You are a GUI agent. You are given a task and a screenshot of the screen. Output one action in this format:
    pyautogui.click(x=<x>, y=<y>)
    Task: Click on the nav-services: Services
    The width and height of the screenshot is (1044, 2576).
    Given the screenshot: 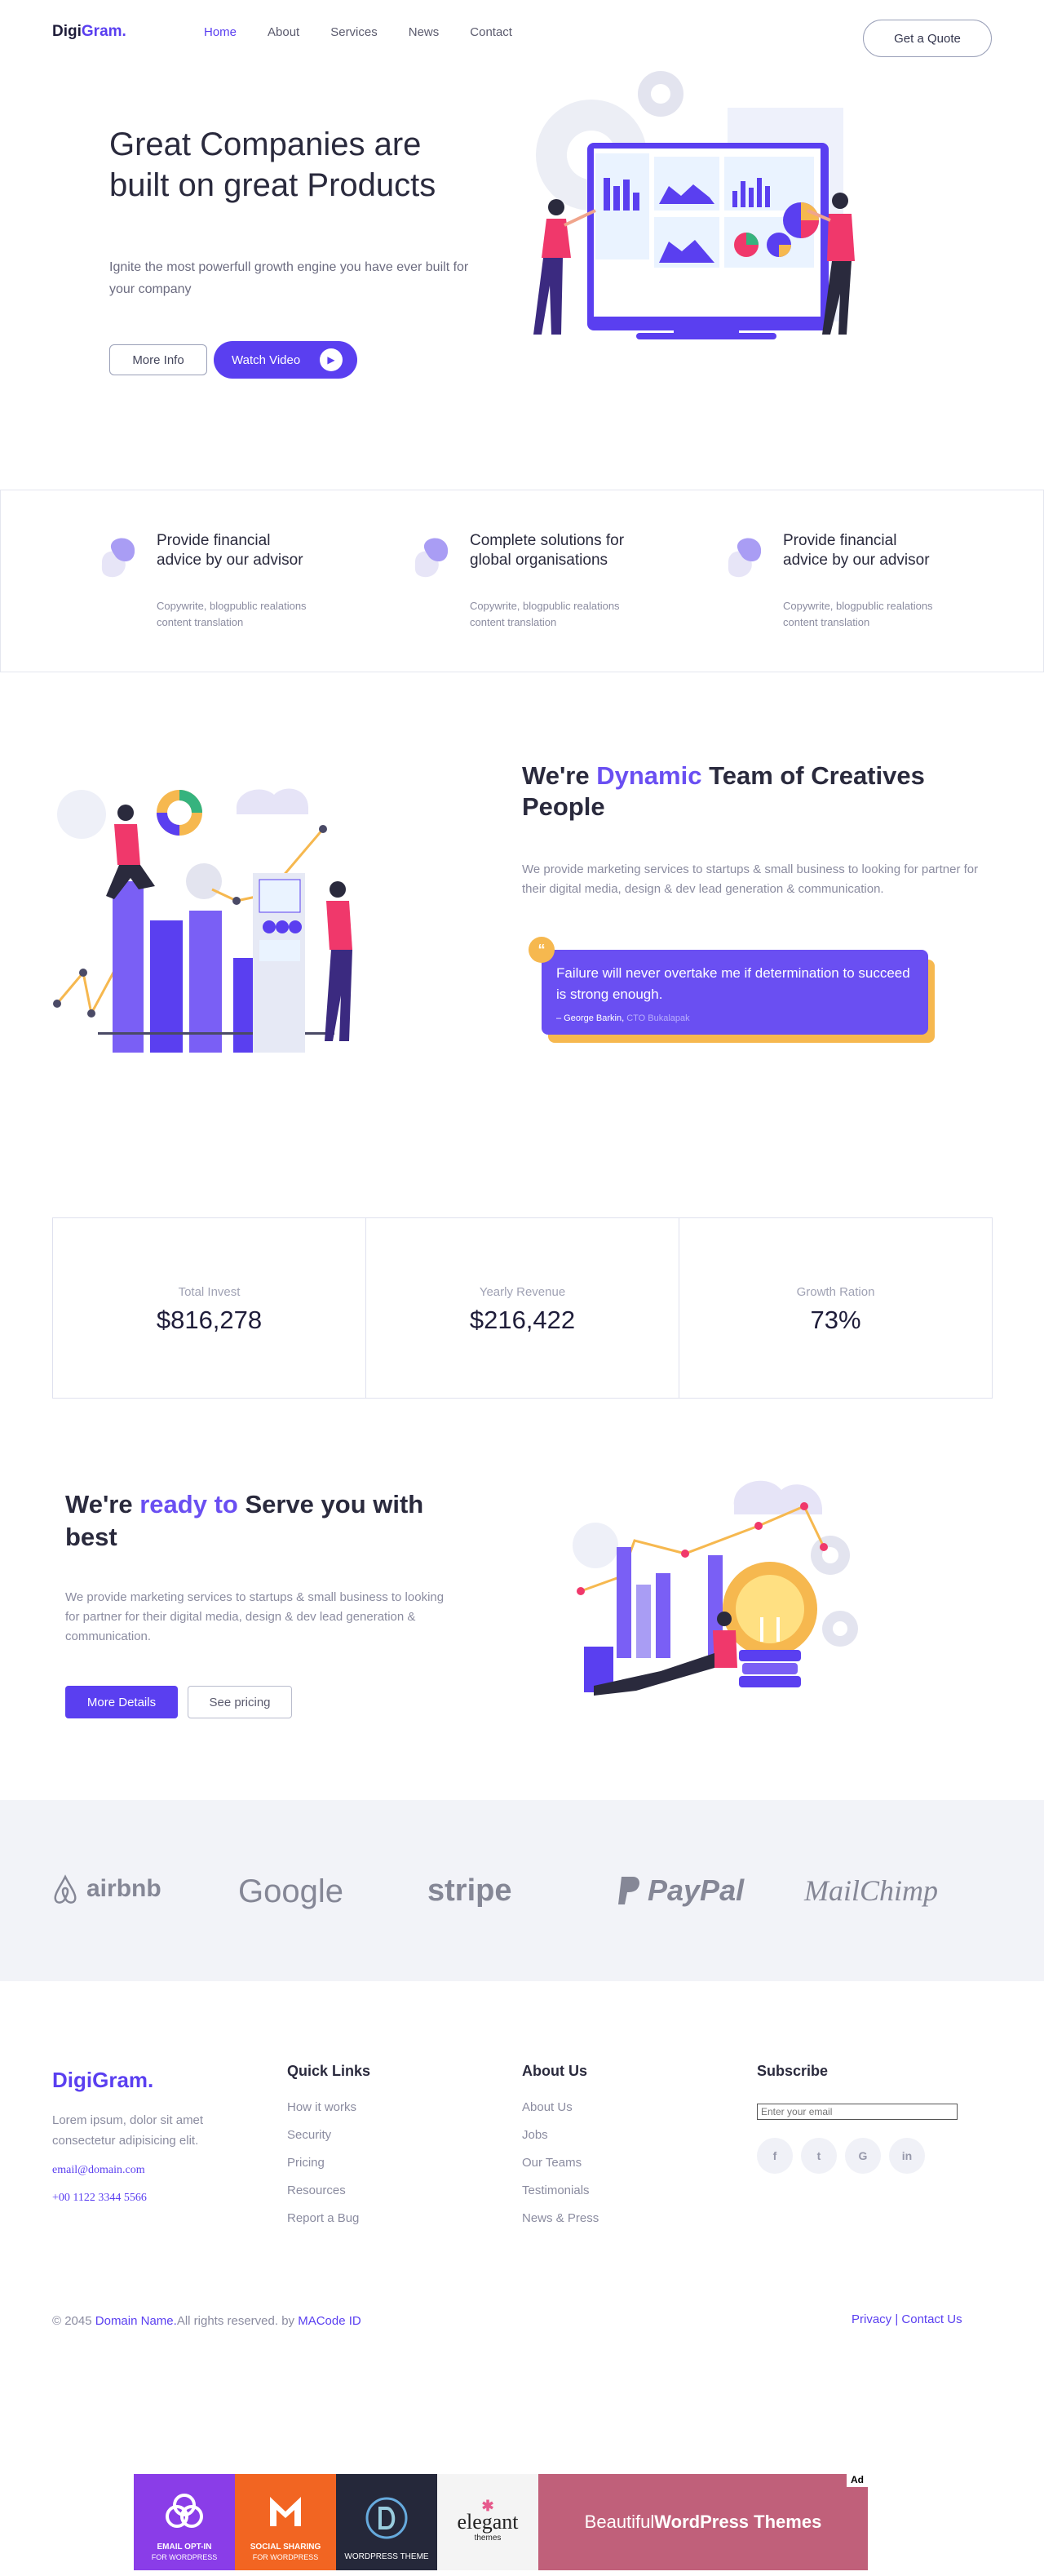 What is the action you would take?
    pyautogui.click(x=354, y=32)
    